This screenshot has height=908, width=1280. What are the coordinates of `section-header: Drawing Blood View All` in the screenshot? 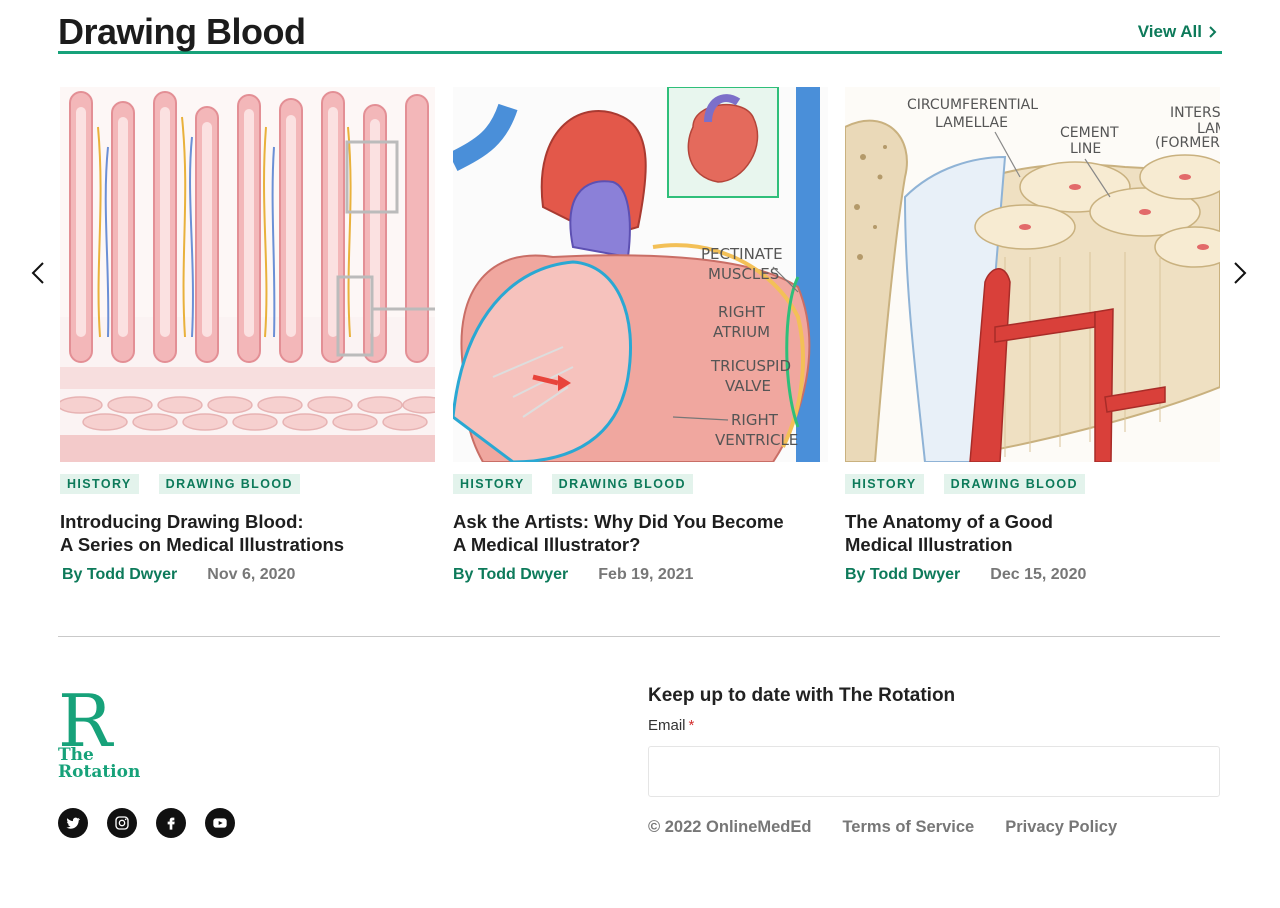 It's located at (640, 32).